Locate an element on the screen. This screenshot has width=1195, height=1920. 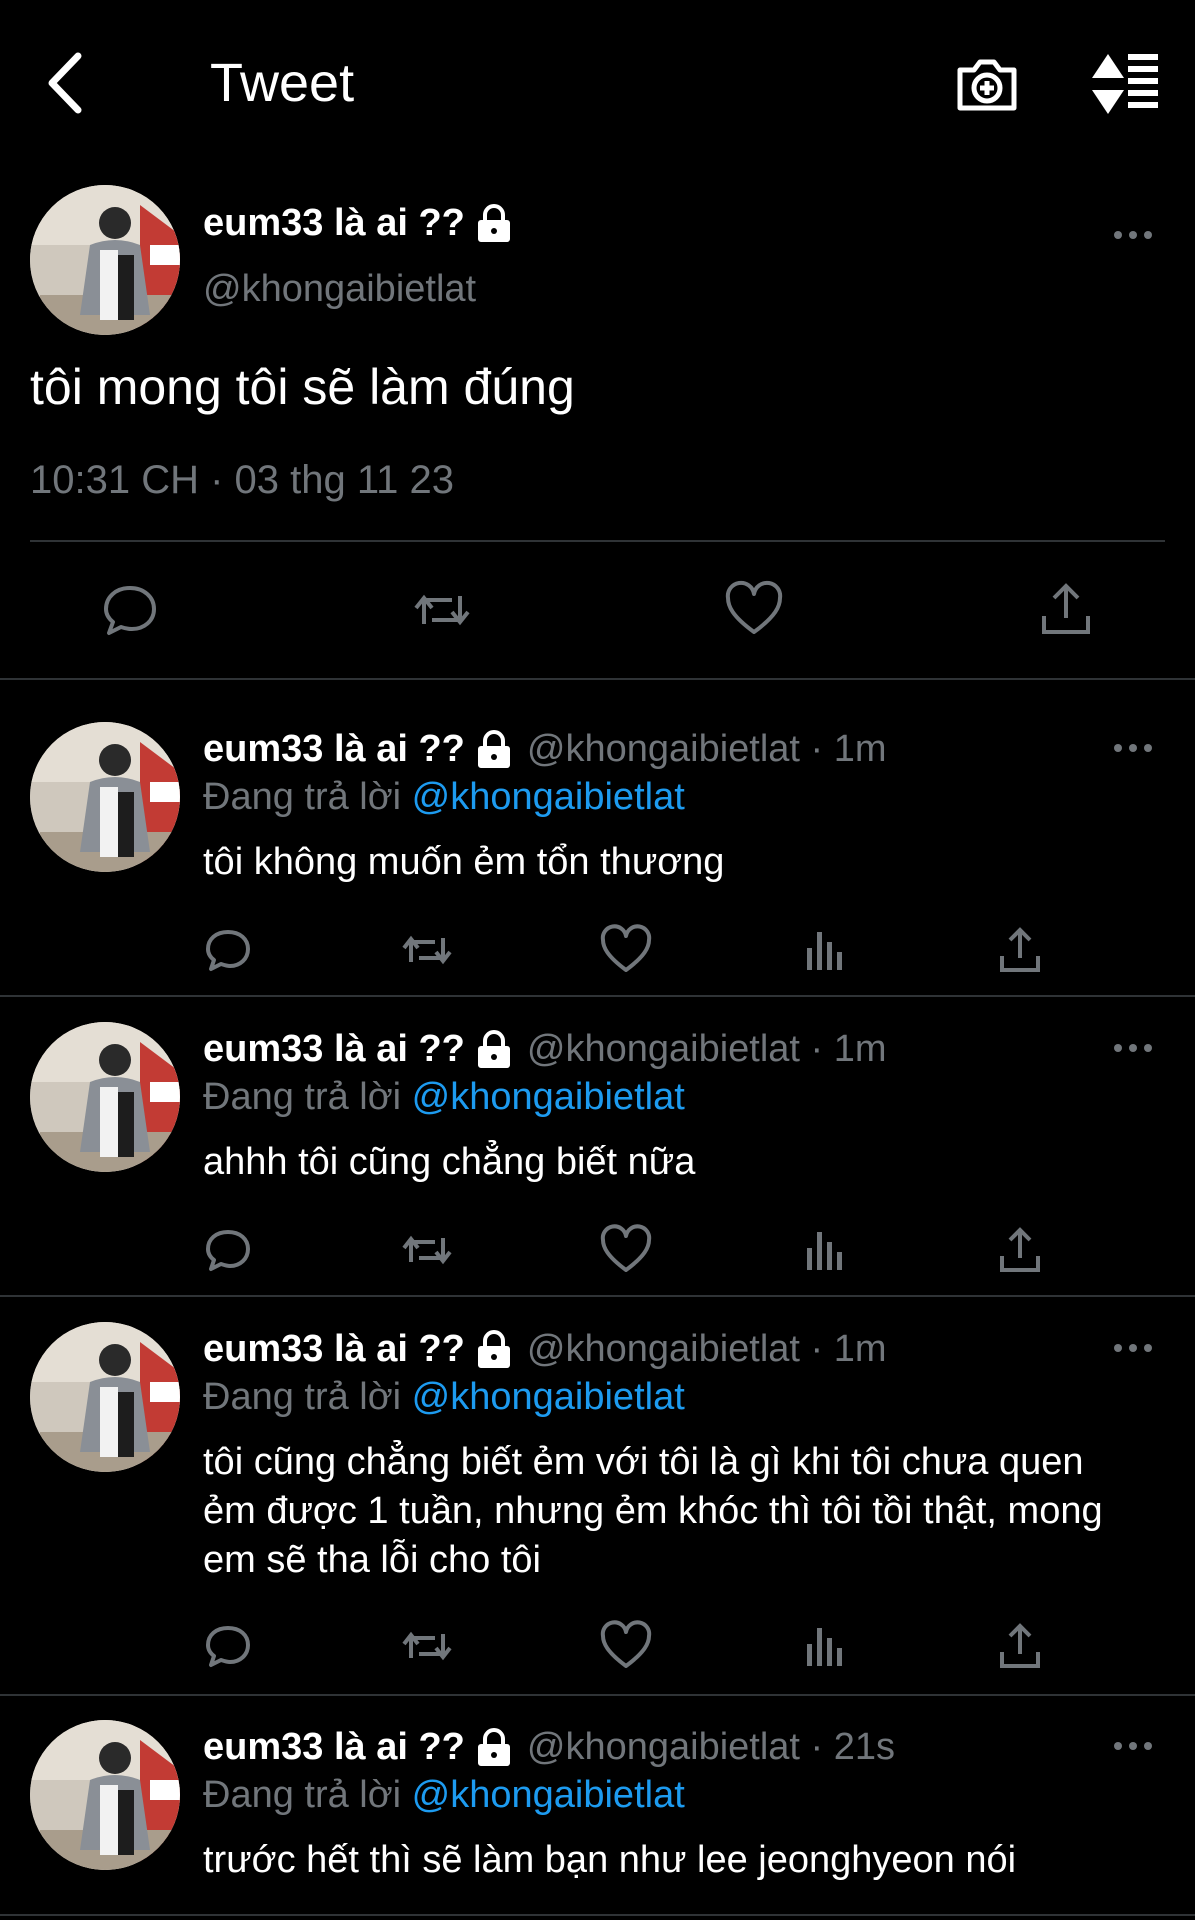
reply-text: tôi không muốn ẻm tổn thương is located at coordinates (464, 862).